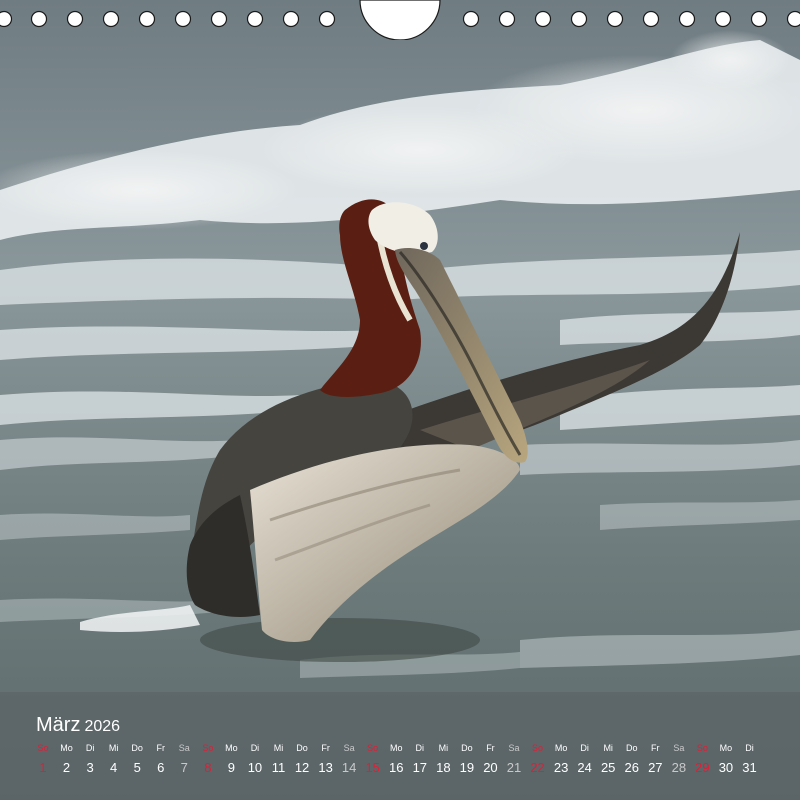 The height and width of the screenshot is (800, 800). What do you see at coordinates (231, 767) in the screenshot?
I see `day-number: 9` at bounding box center [231, 767].